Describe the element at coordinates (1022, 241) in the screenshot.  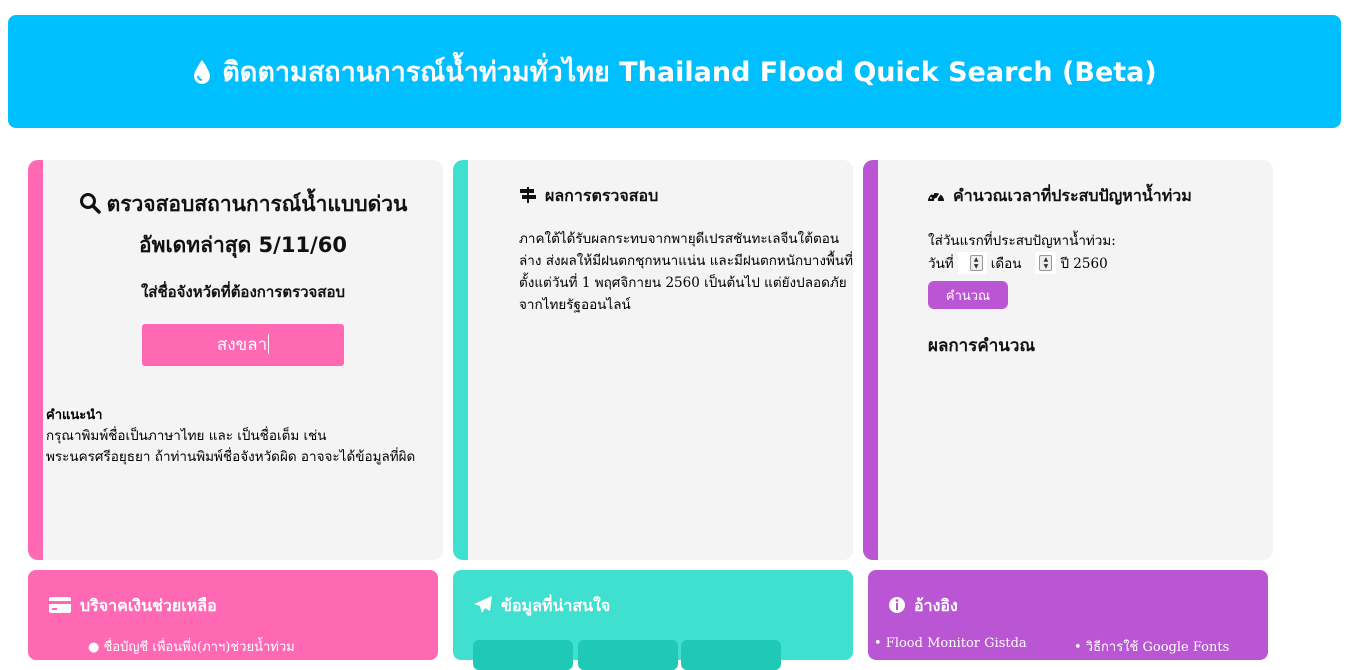
I see `date-label: ใส่วันแรกที่ประสบปัญหาน้ำท่วม:` at that location.